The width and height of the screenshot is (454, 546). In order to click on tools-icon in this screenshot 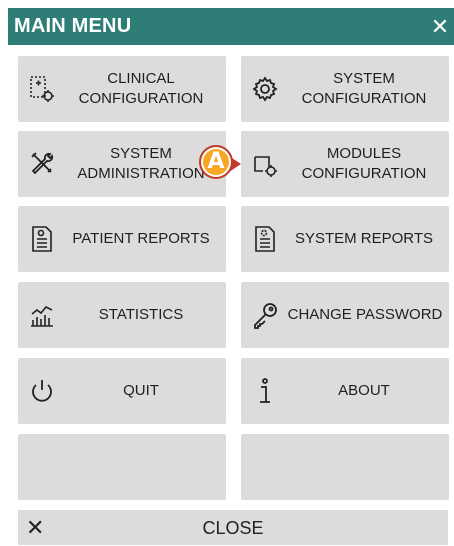, I will do `click(42, 164)`.